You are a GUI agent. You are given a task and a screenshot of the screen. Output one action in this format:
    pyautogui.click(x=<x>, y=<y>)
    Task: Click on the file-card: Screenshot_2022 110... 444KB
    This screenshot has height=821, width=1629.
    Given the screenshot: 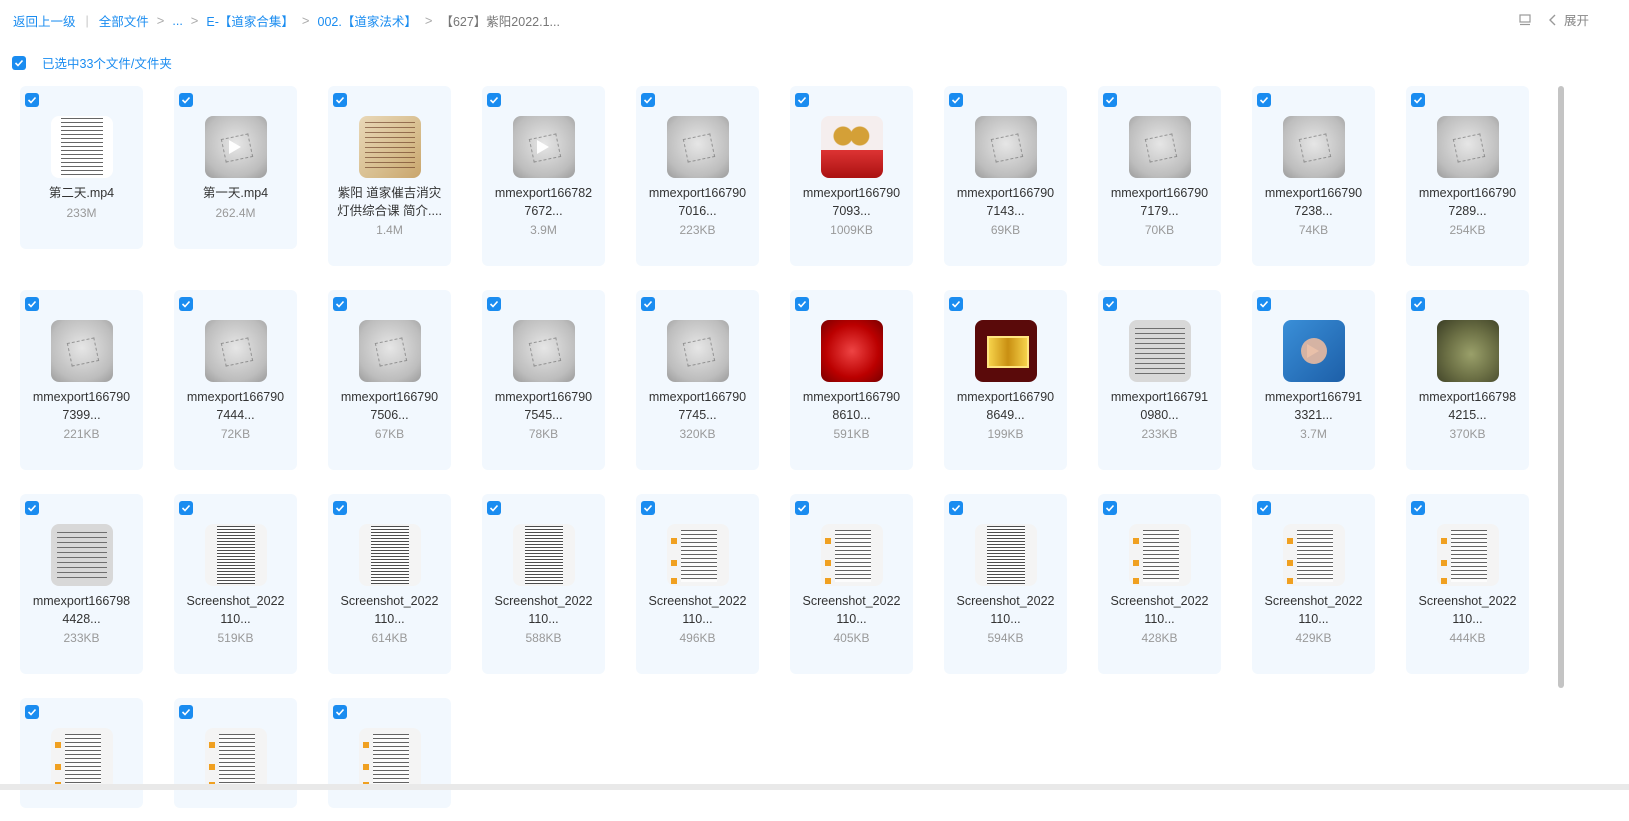 What is the action you would take?
    pyautogui.click(x=1467, y=584)
    